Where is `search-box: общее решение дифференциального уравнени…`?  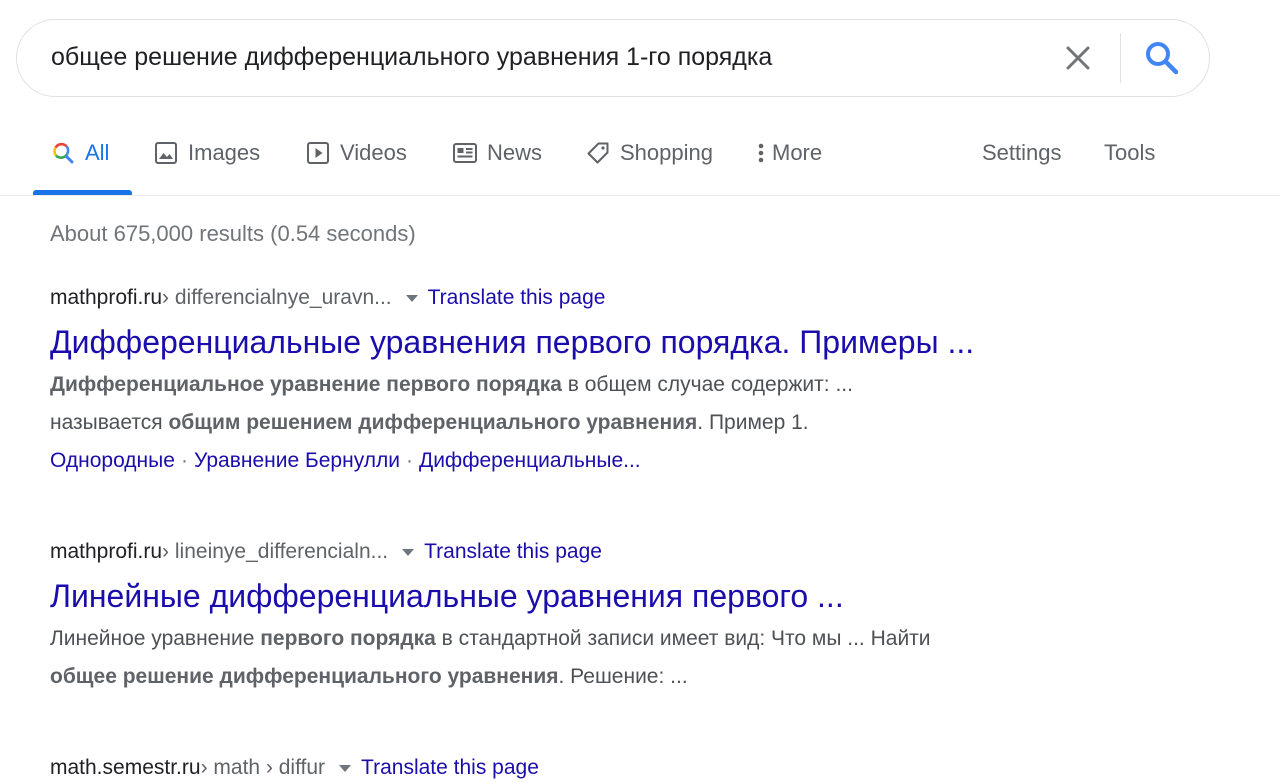 search-box: общее решение дифференциального уравнени… is located at coordinates (613, 58).